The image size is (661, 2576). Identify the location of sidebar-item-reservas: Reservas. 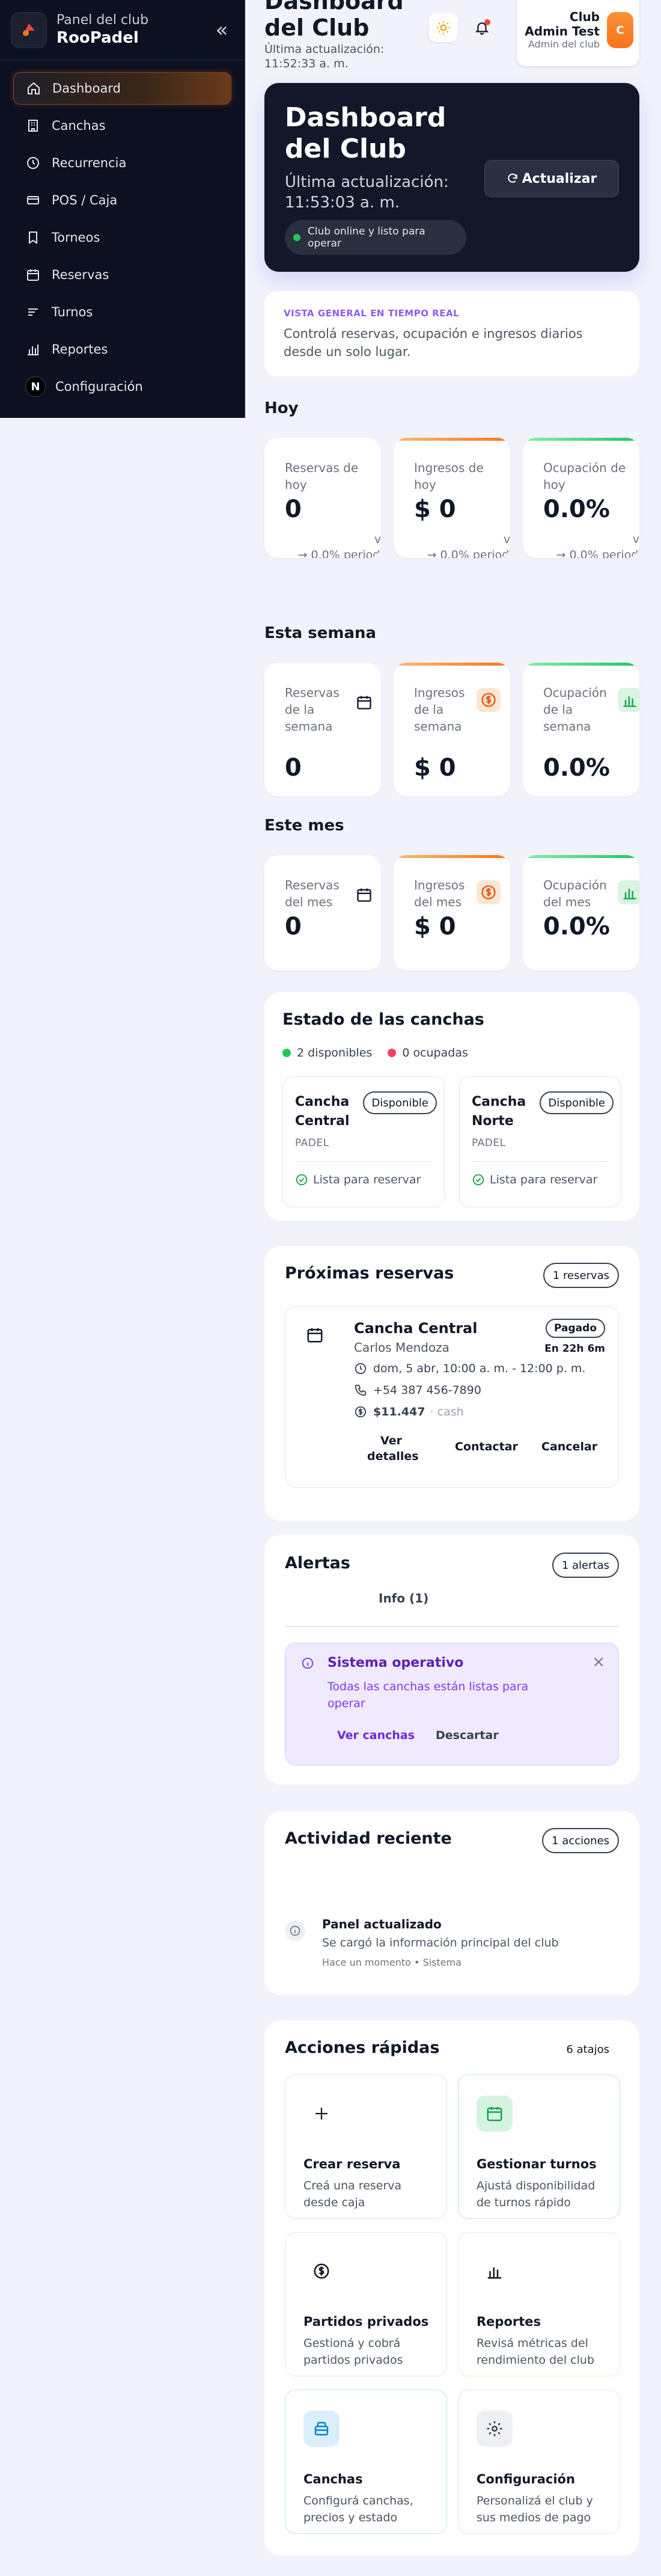
(122, 275).